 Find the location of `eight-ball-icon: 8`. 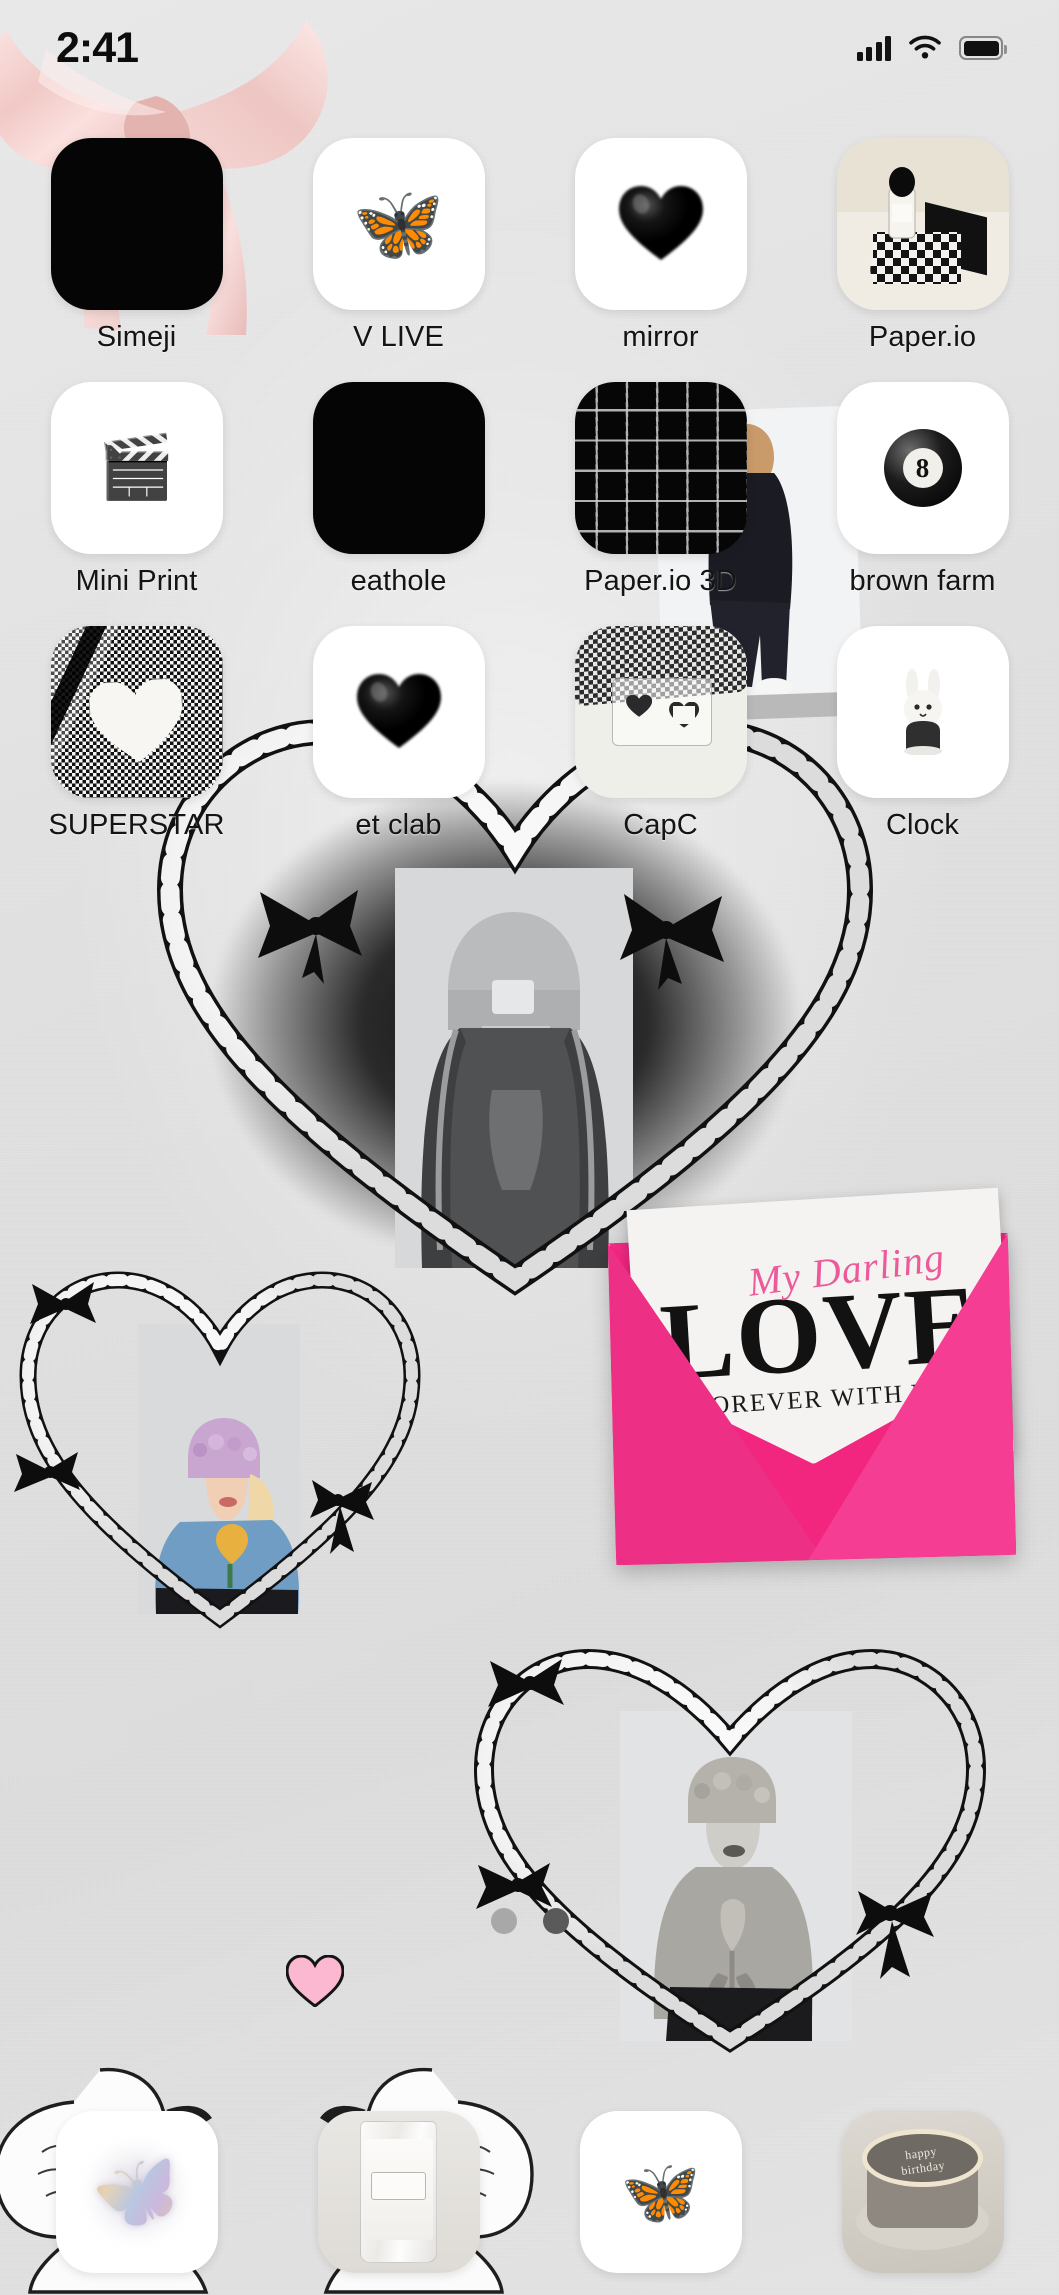

eight-ball-icon: 8 is located at coordinates (922, 468).